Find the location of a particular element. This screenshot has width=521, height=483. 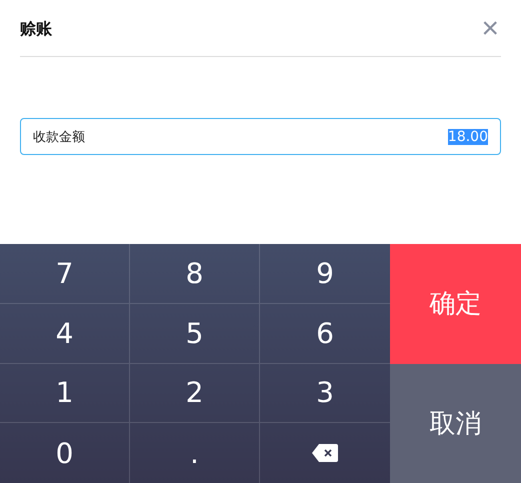

keypad-key: 1 is located at coordinates (65, 394).